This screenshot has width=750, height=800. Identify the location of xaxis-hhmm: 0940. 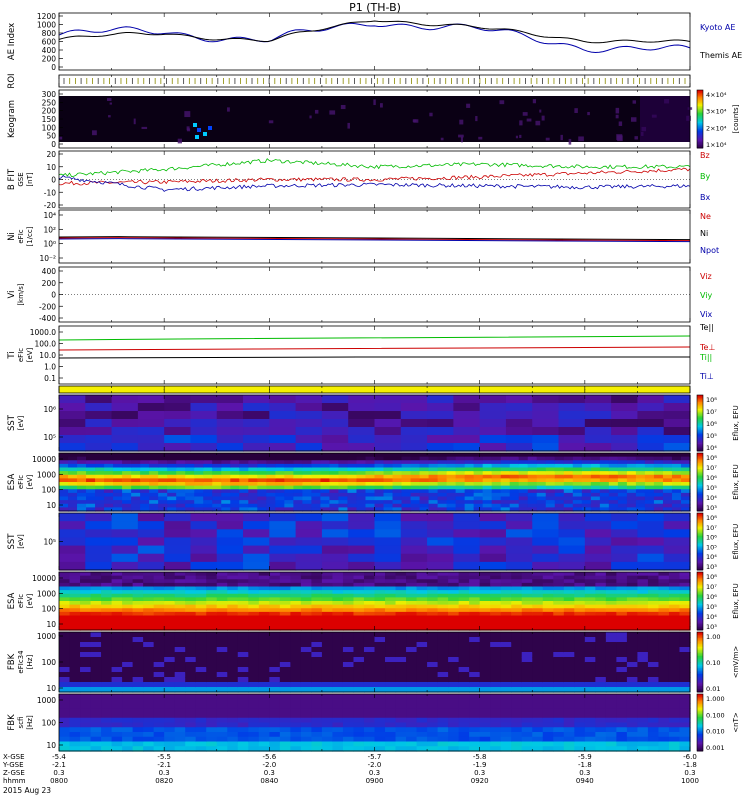
(585, 781).